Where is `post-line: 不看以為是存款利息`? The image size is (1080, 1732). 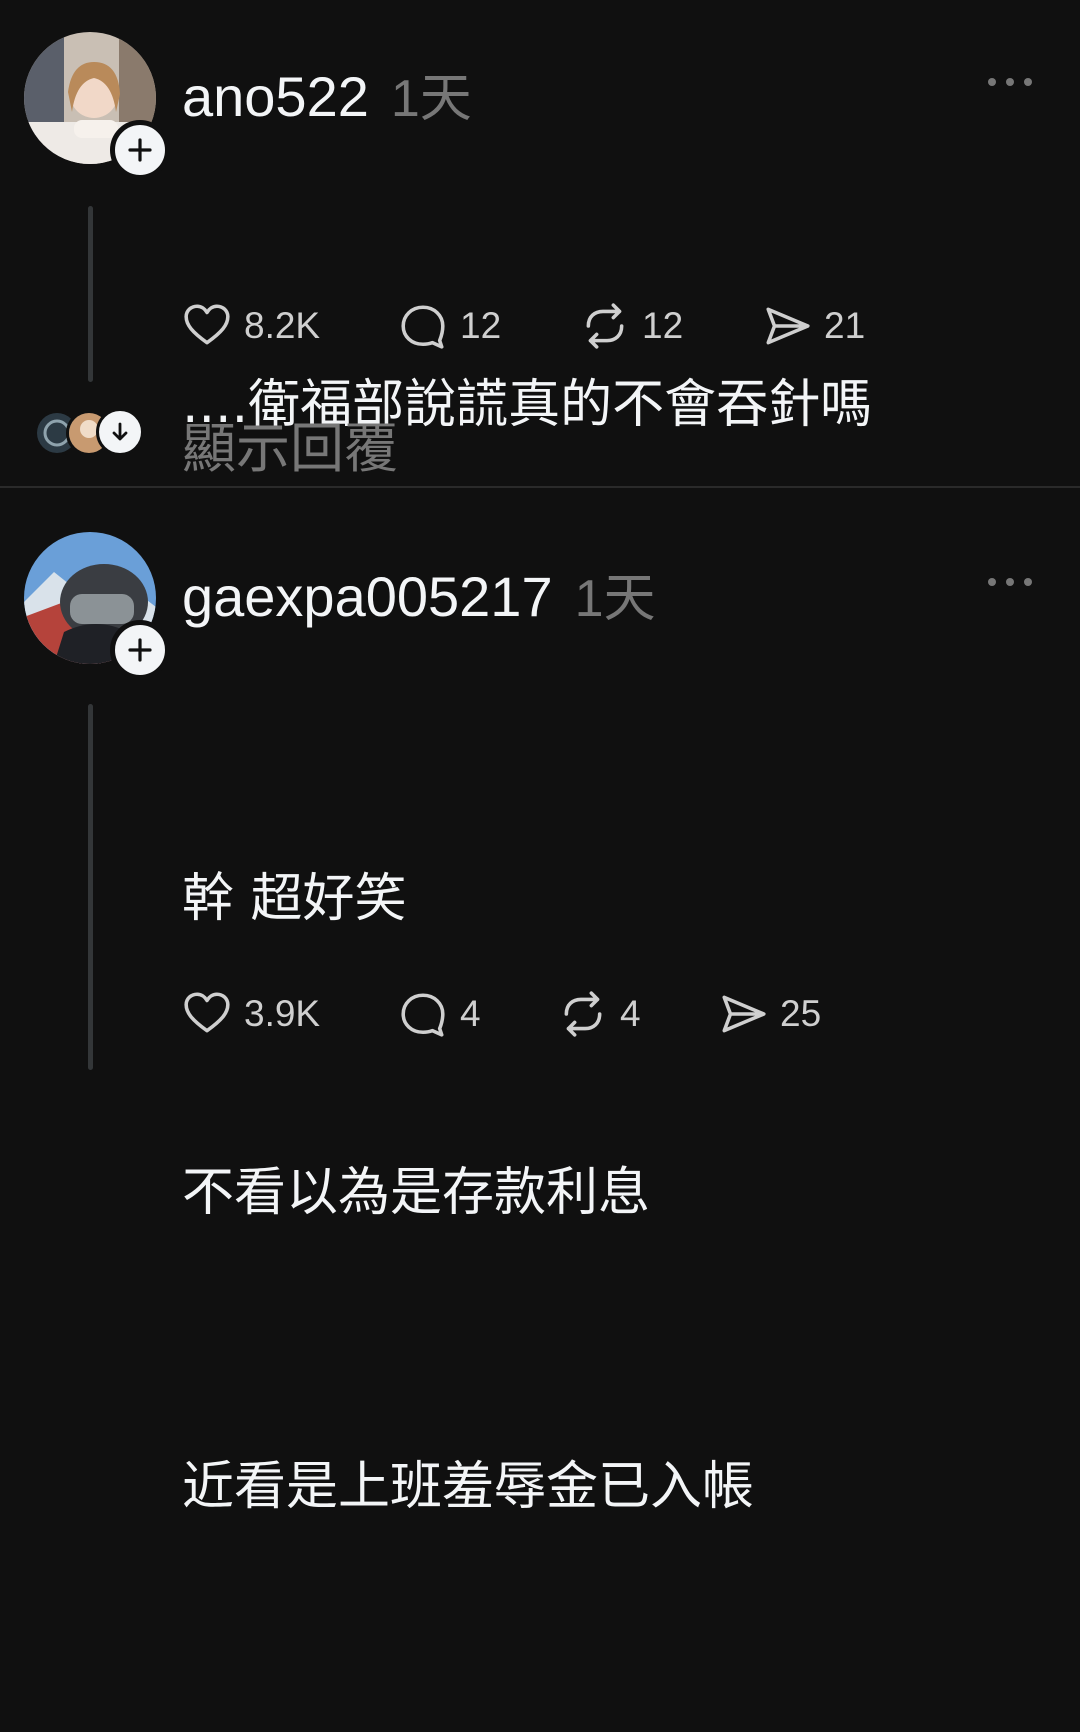 post-line: 不看以為是存款利息 is located at coordinates (416, 1193).